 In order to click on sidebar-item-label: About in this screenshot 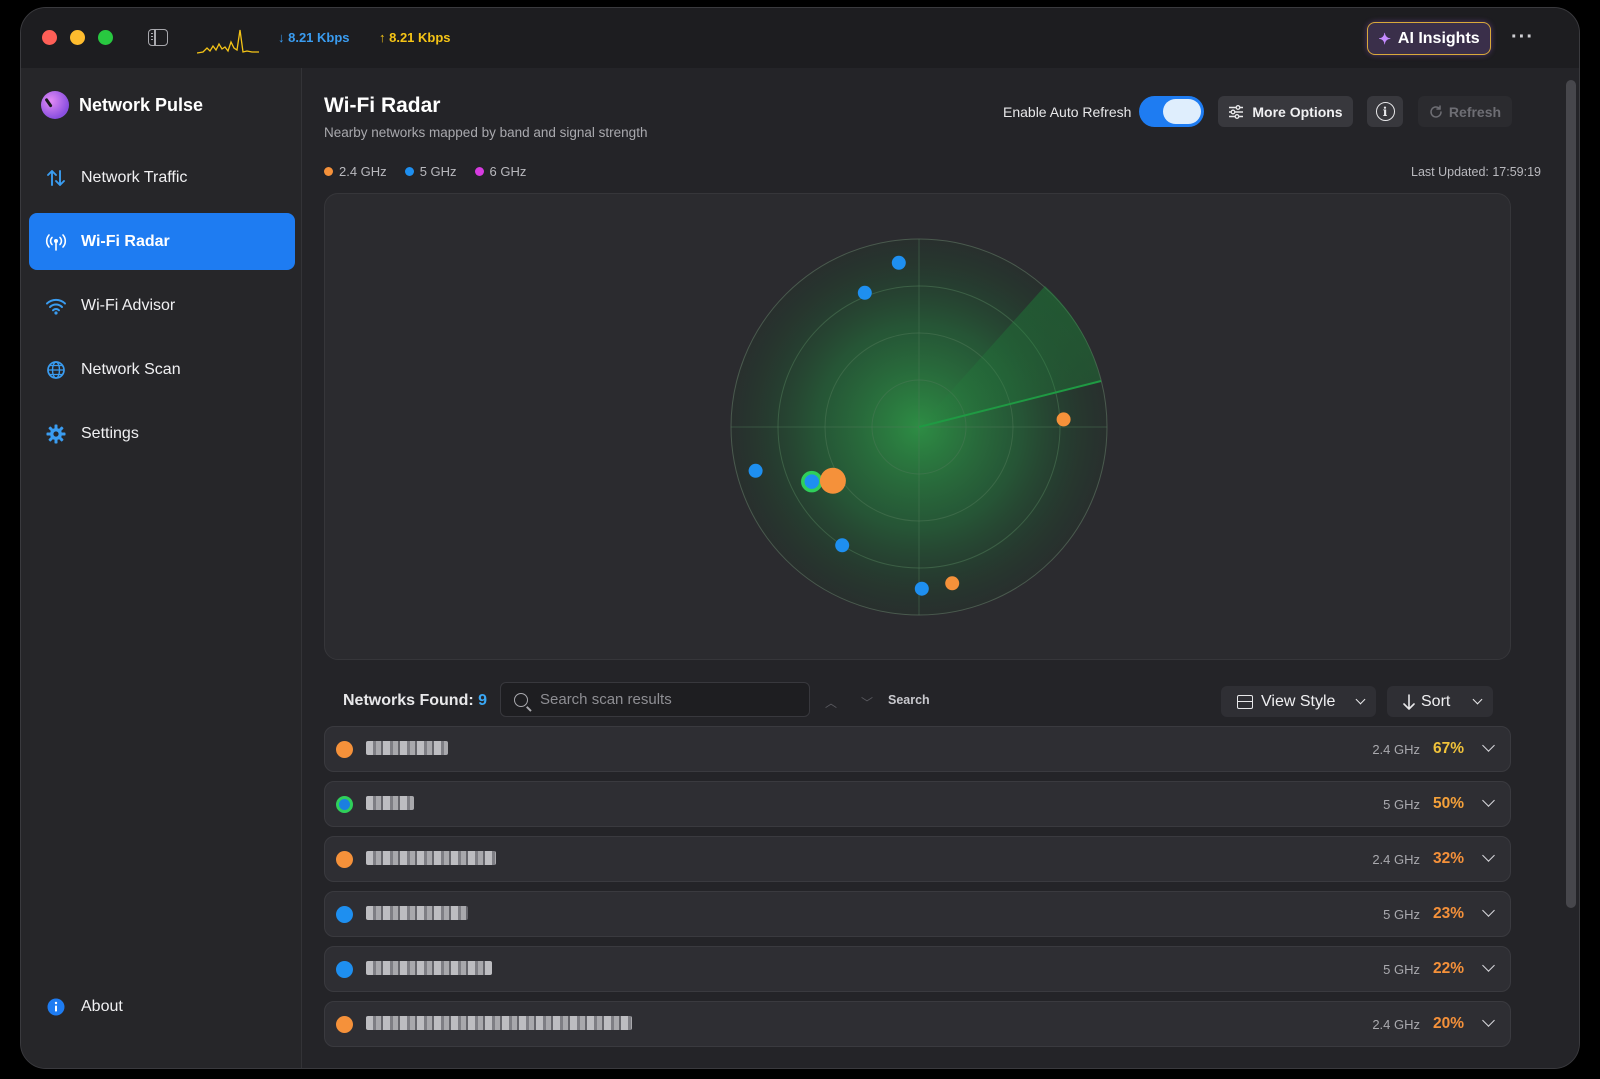, I will do `click(102, 1006)`.